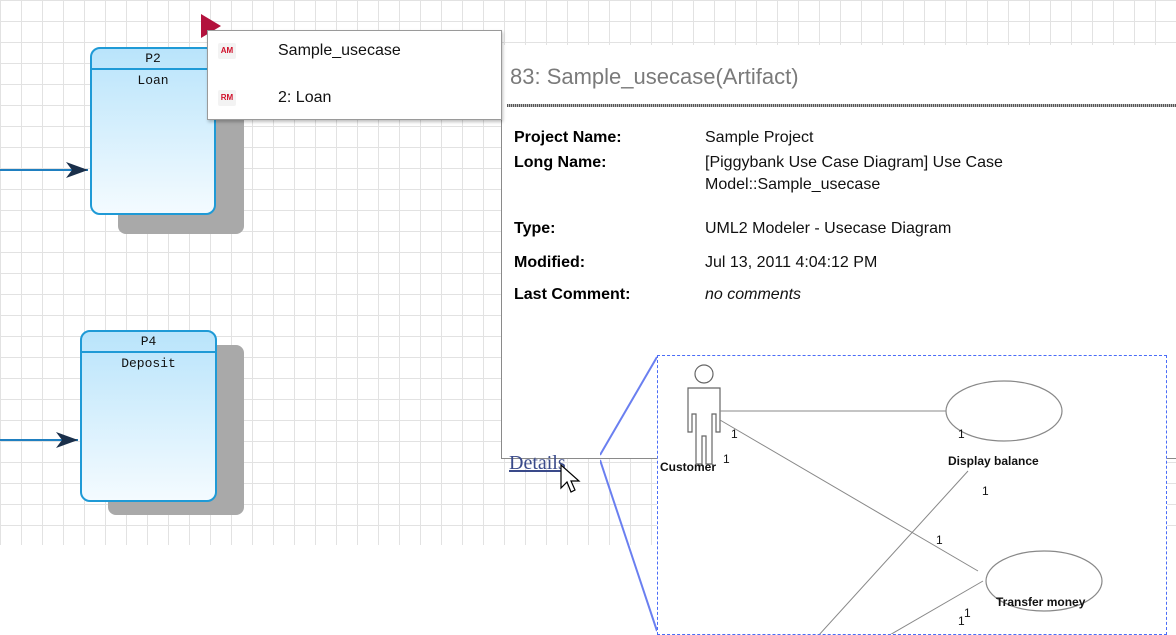  I want to click on usecase-label: Transfer money, so click(1041, 602).